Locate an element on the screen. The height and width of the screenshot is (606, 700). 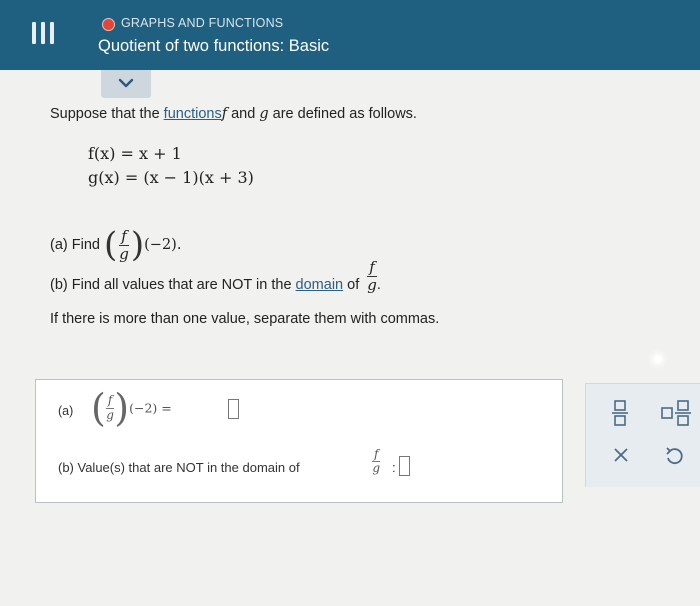
topic-label: GRAPHS AND FUNCTIONS is located at coordinates (202, 23).